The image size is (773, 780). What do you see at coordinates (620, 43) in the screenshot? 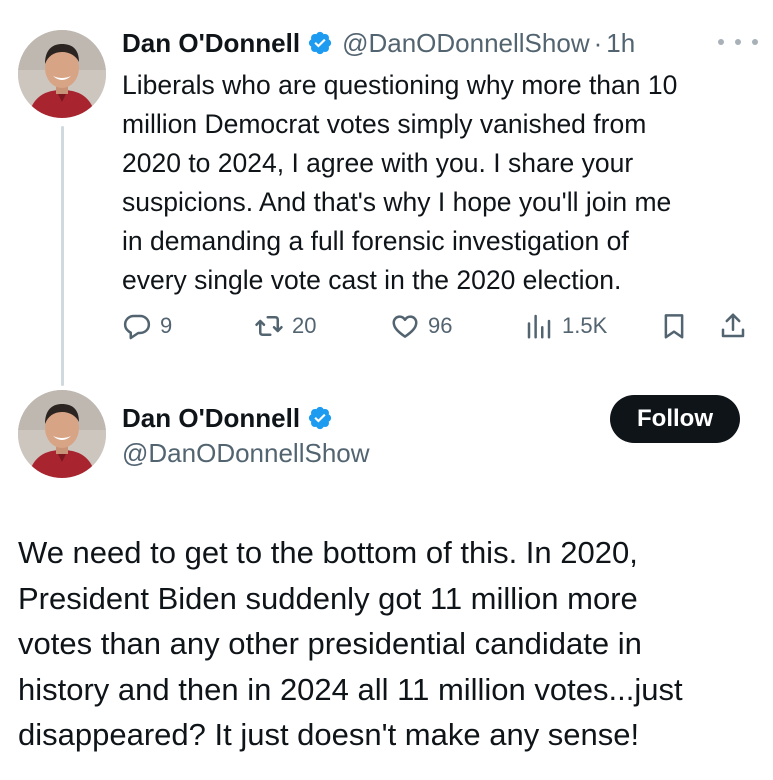
I see `timestamp: 1h` at bounding box center [620, 43].